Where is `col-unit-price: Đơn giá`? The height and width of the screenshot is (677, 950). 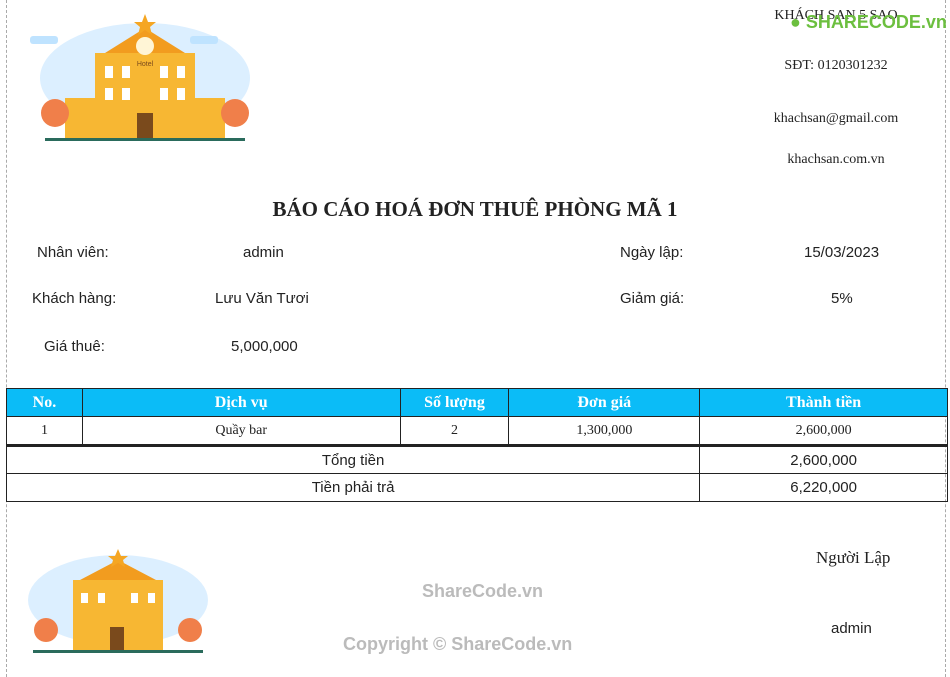
col-unit-price: Đơn giá is located at coordinates (604, 402).